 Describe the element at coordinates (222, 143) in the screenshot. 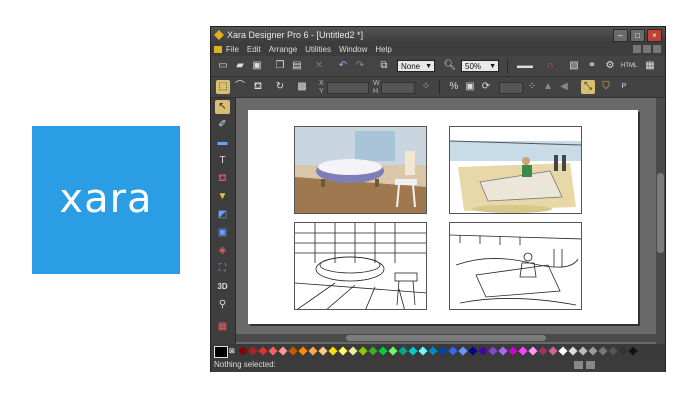

I see `rectangle-tool-icon: ▬` at that location.